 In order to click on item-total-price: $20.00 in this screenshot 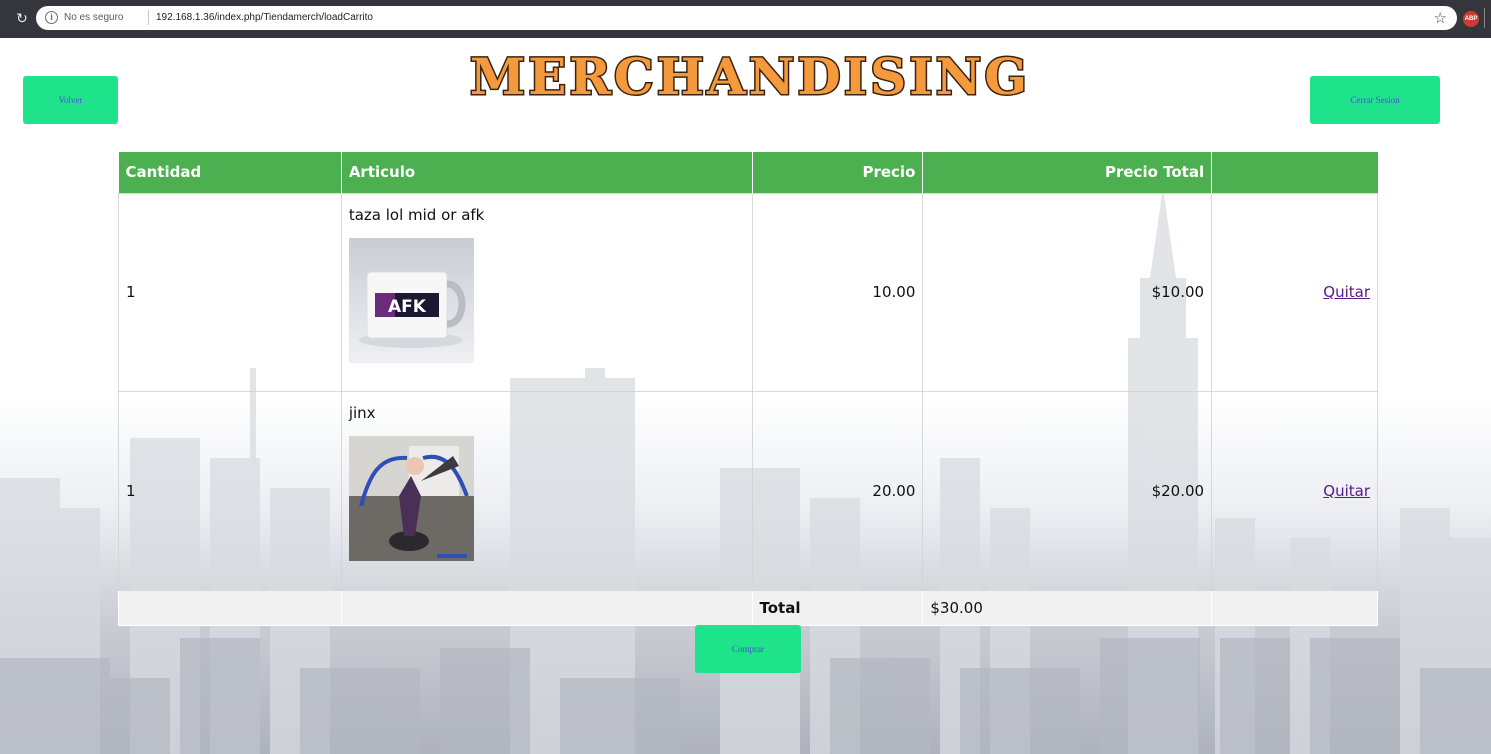, I will do `click(1067, 490)`.